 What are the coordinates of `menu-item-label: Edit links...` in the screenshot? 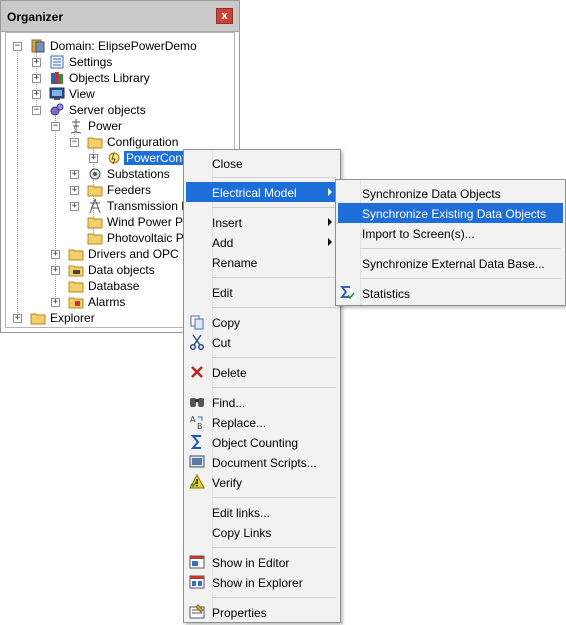 It's located at (241, 513).